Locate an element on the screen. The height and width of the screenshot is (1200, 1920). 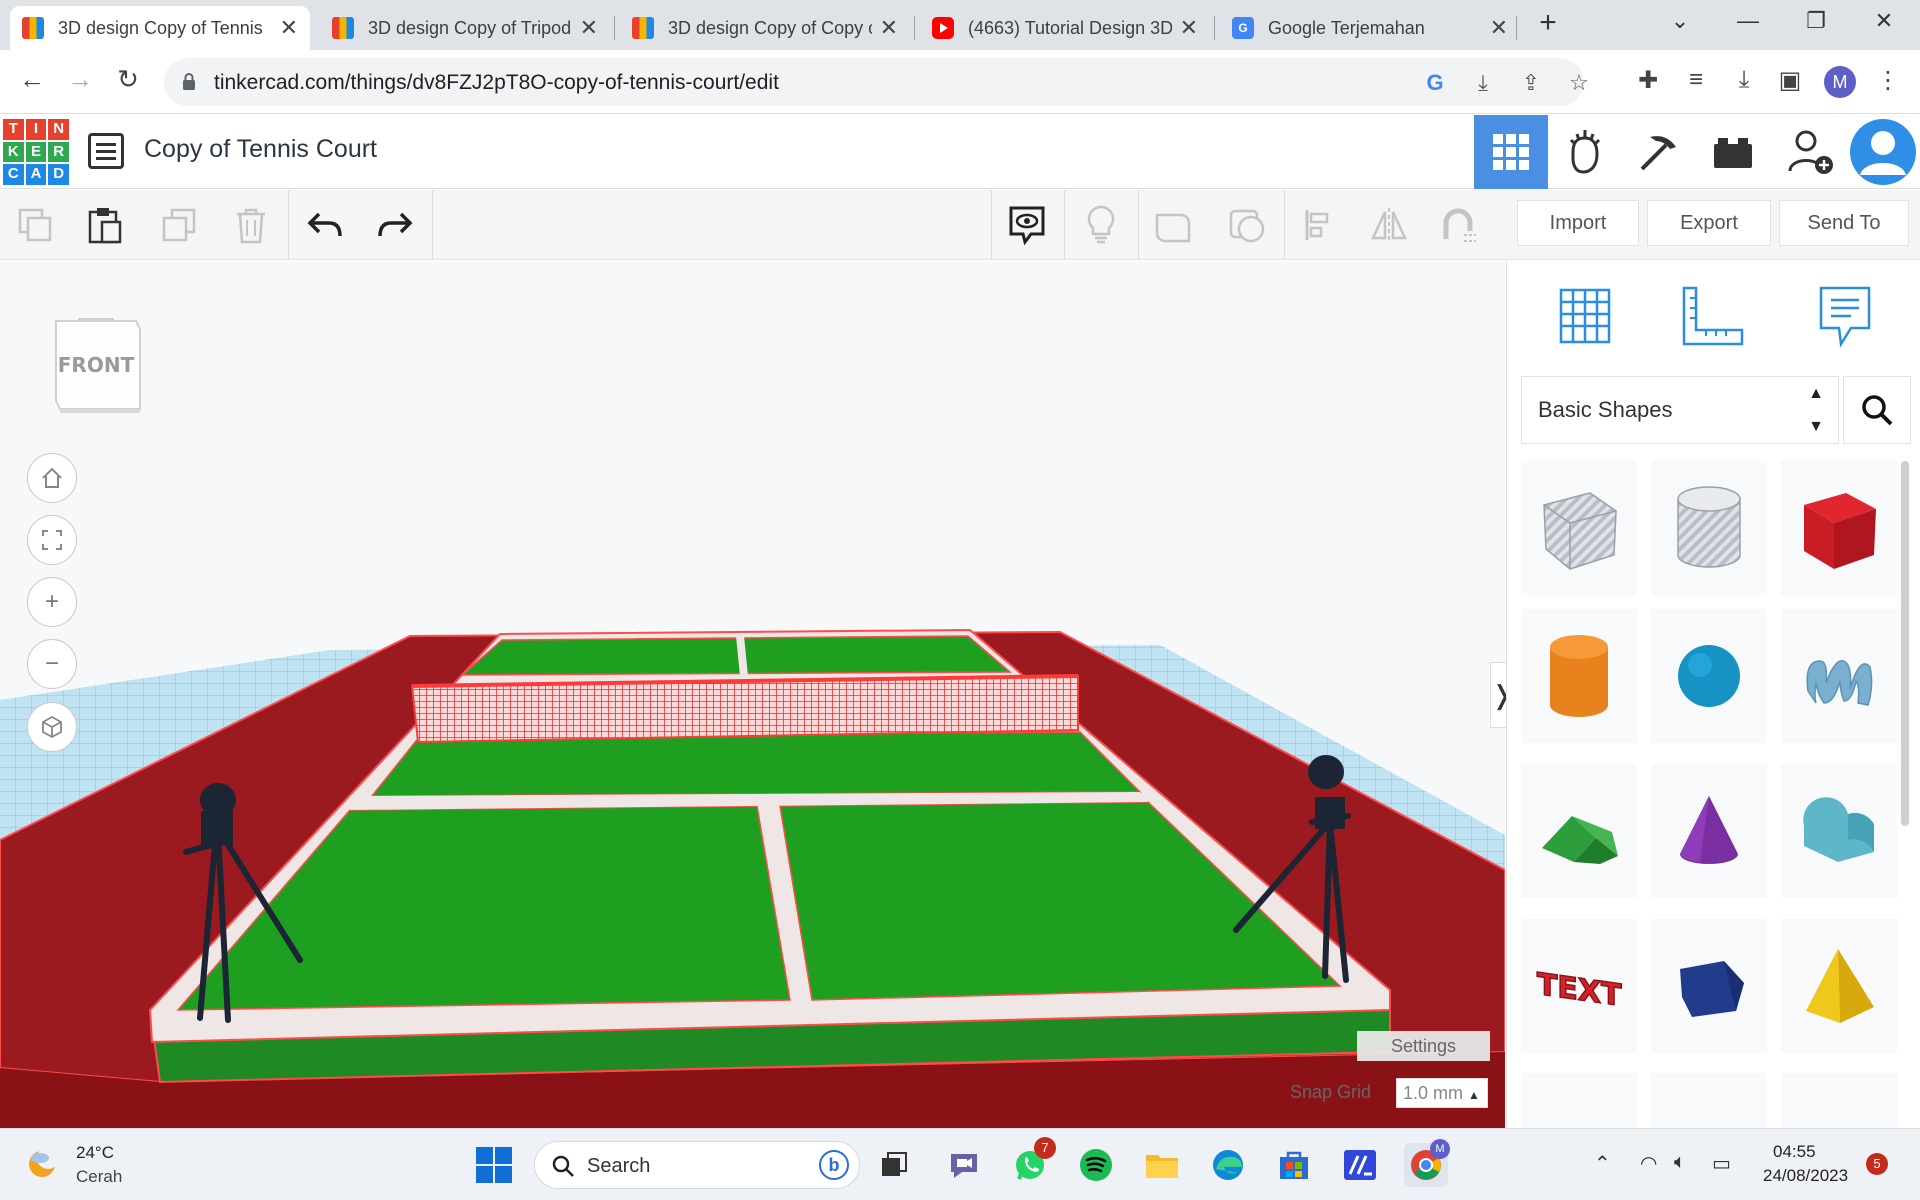
clock-time: 04:55 is located at coordinates (1794, 1152).